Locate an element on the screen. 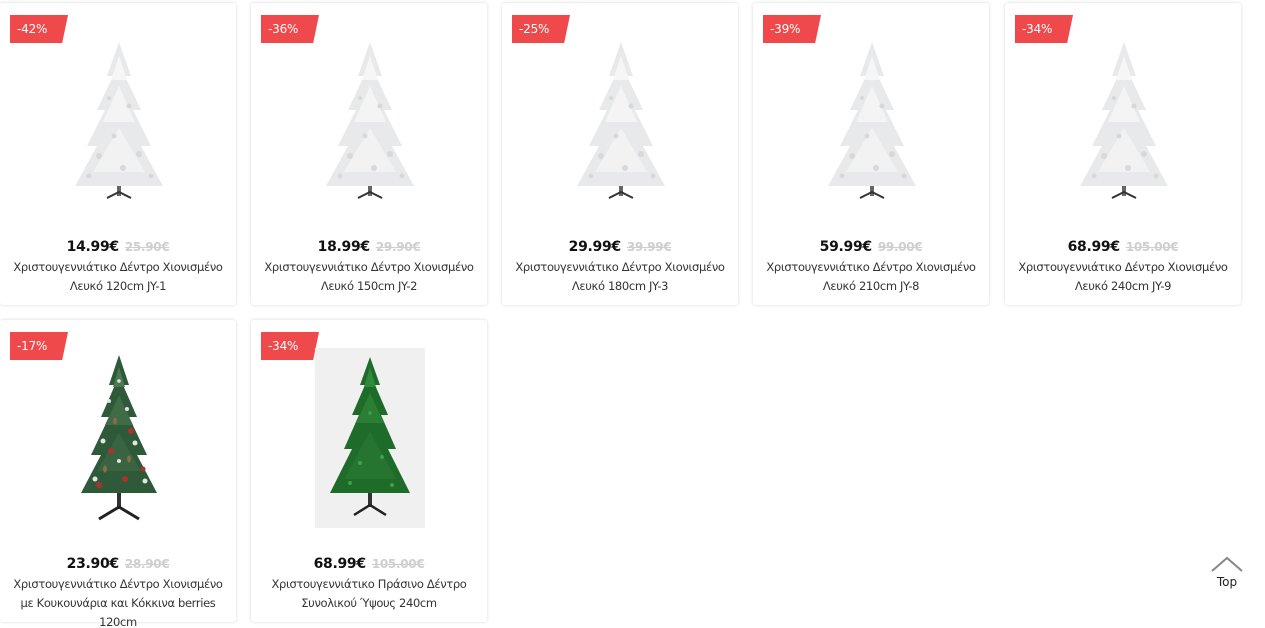  price-row: 18.99€ 29.90€ is located at coordinates (369, 245).